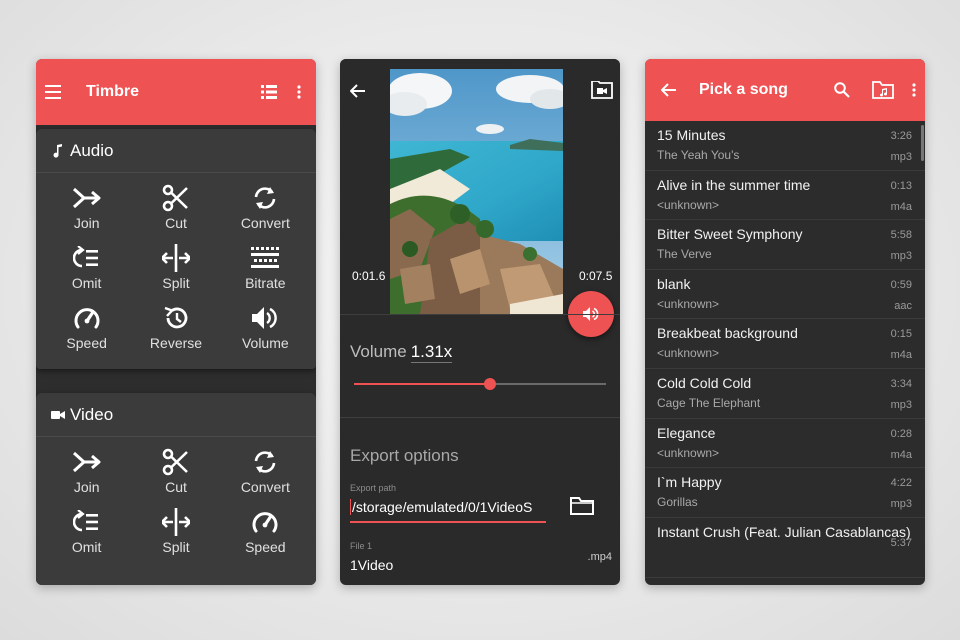 The width and height of the screenshot is (960, 640). Describe the element at coordinates (269, 92) in the screenshot. I see `list-view-icon` at that location.